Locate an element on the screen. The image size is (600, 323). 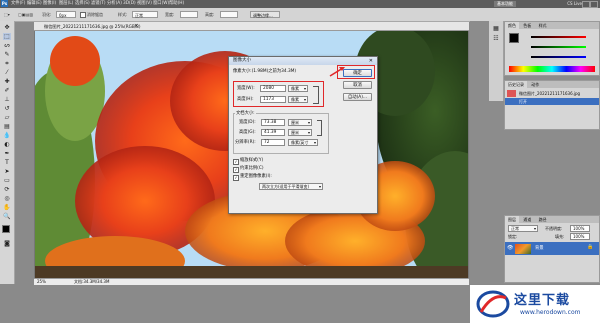
menu-3d: 3D(D) is located at coordinates (129, 4).